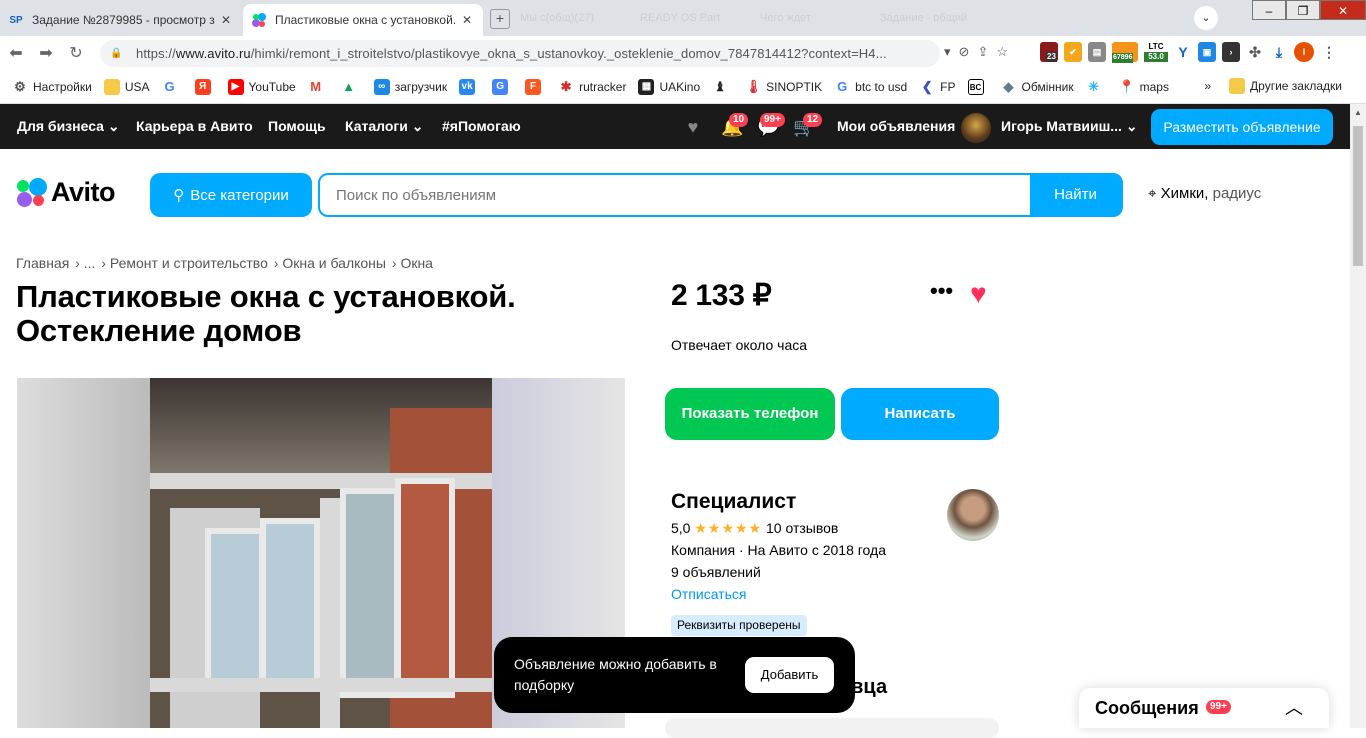  Describe the element at coordinates (469, 86) in the screenshot. I see `bookmark-vk: vk` at that location.